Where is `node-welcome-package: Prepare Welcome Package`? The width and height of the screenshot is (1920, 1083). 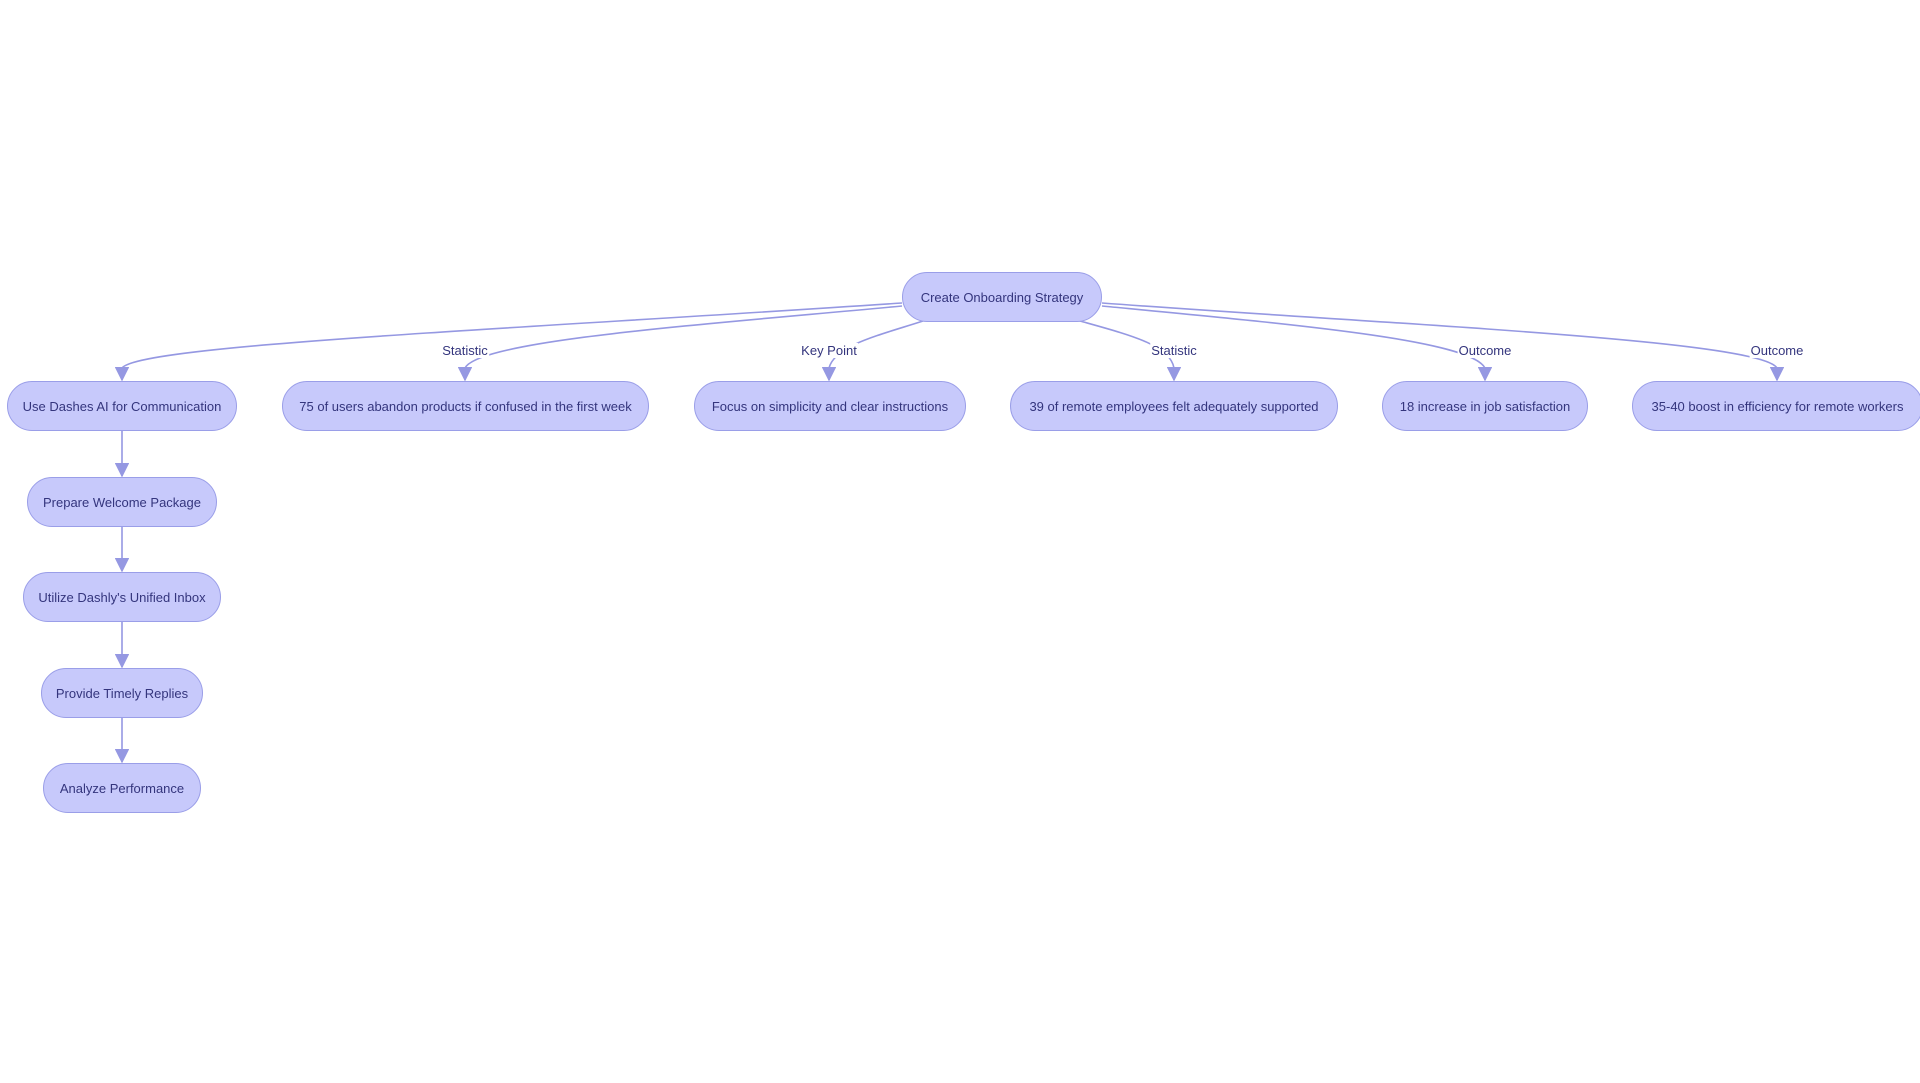 node-welcome-package: Prepare Welcome Package is located at coordinates (122, 502).